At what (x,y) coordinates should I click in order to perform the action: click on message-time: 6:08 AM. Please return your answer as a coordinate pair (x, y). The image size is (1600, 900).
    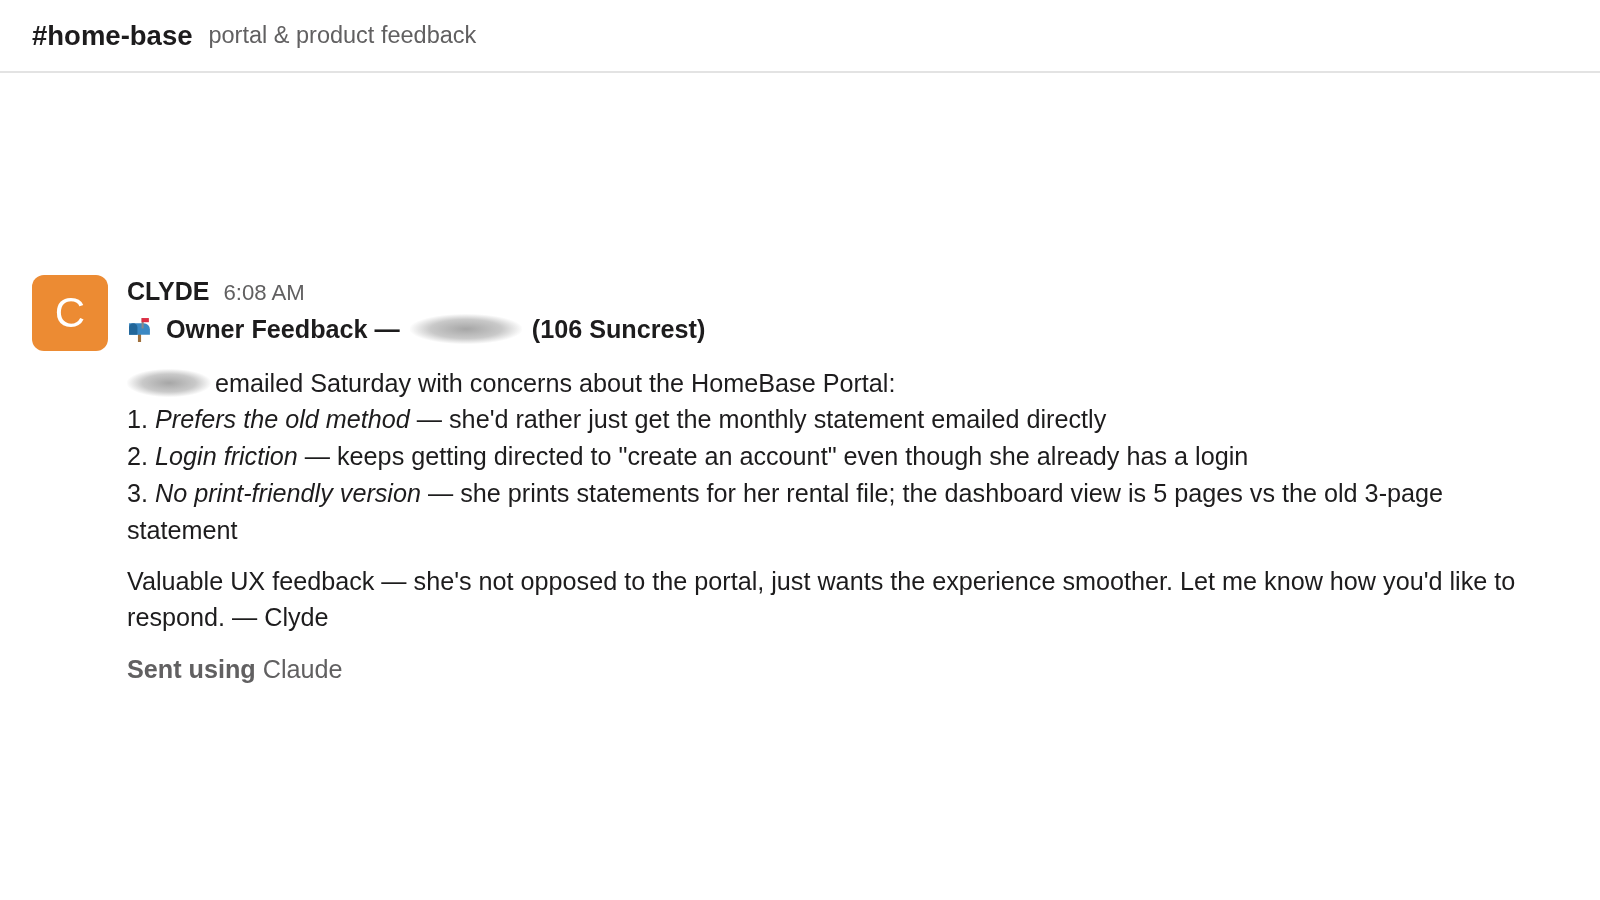
    Looking at the image, I should click on (264, 293).